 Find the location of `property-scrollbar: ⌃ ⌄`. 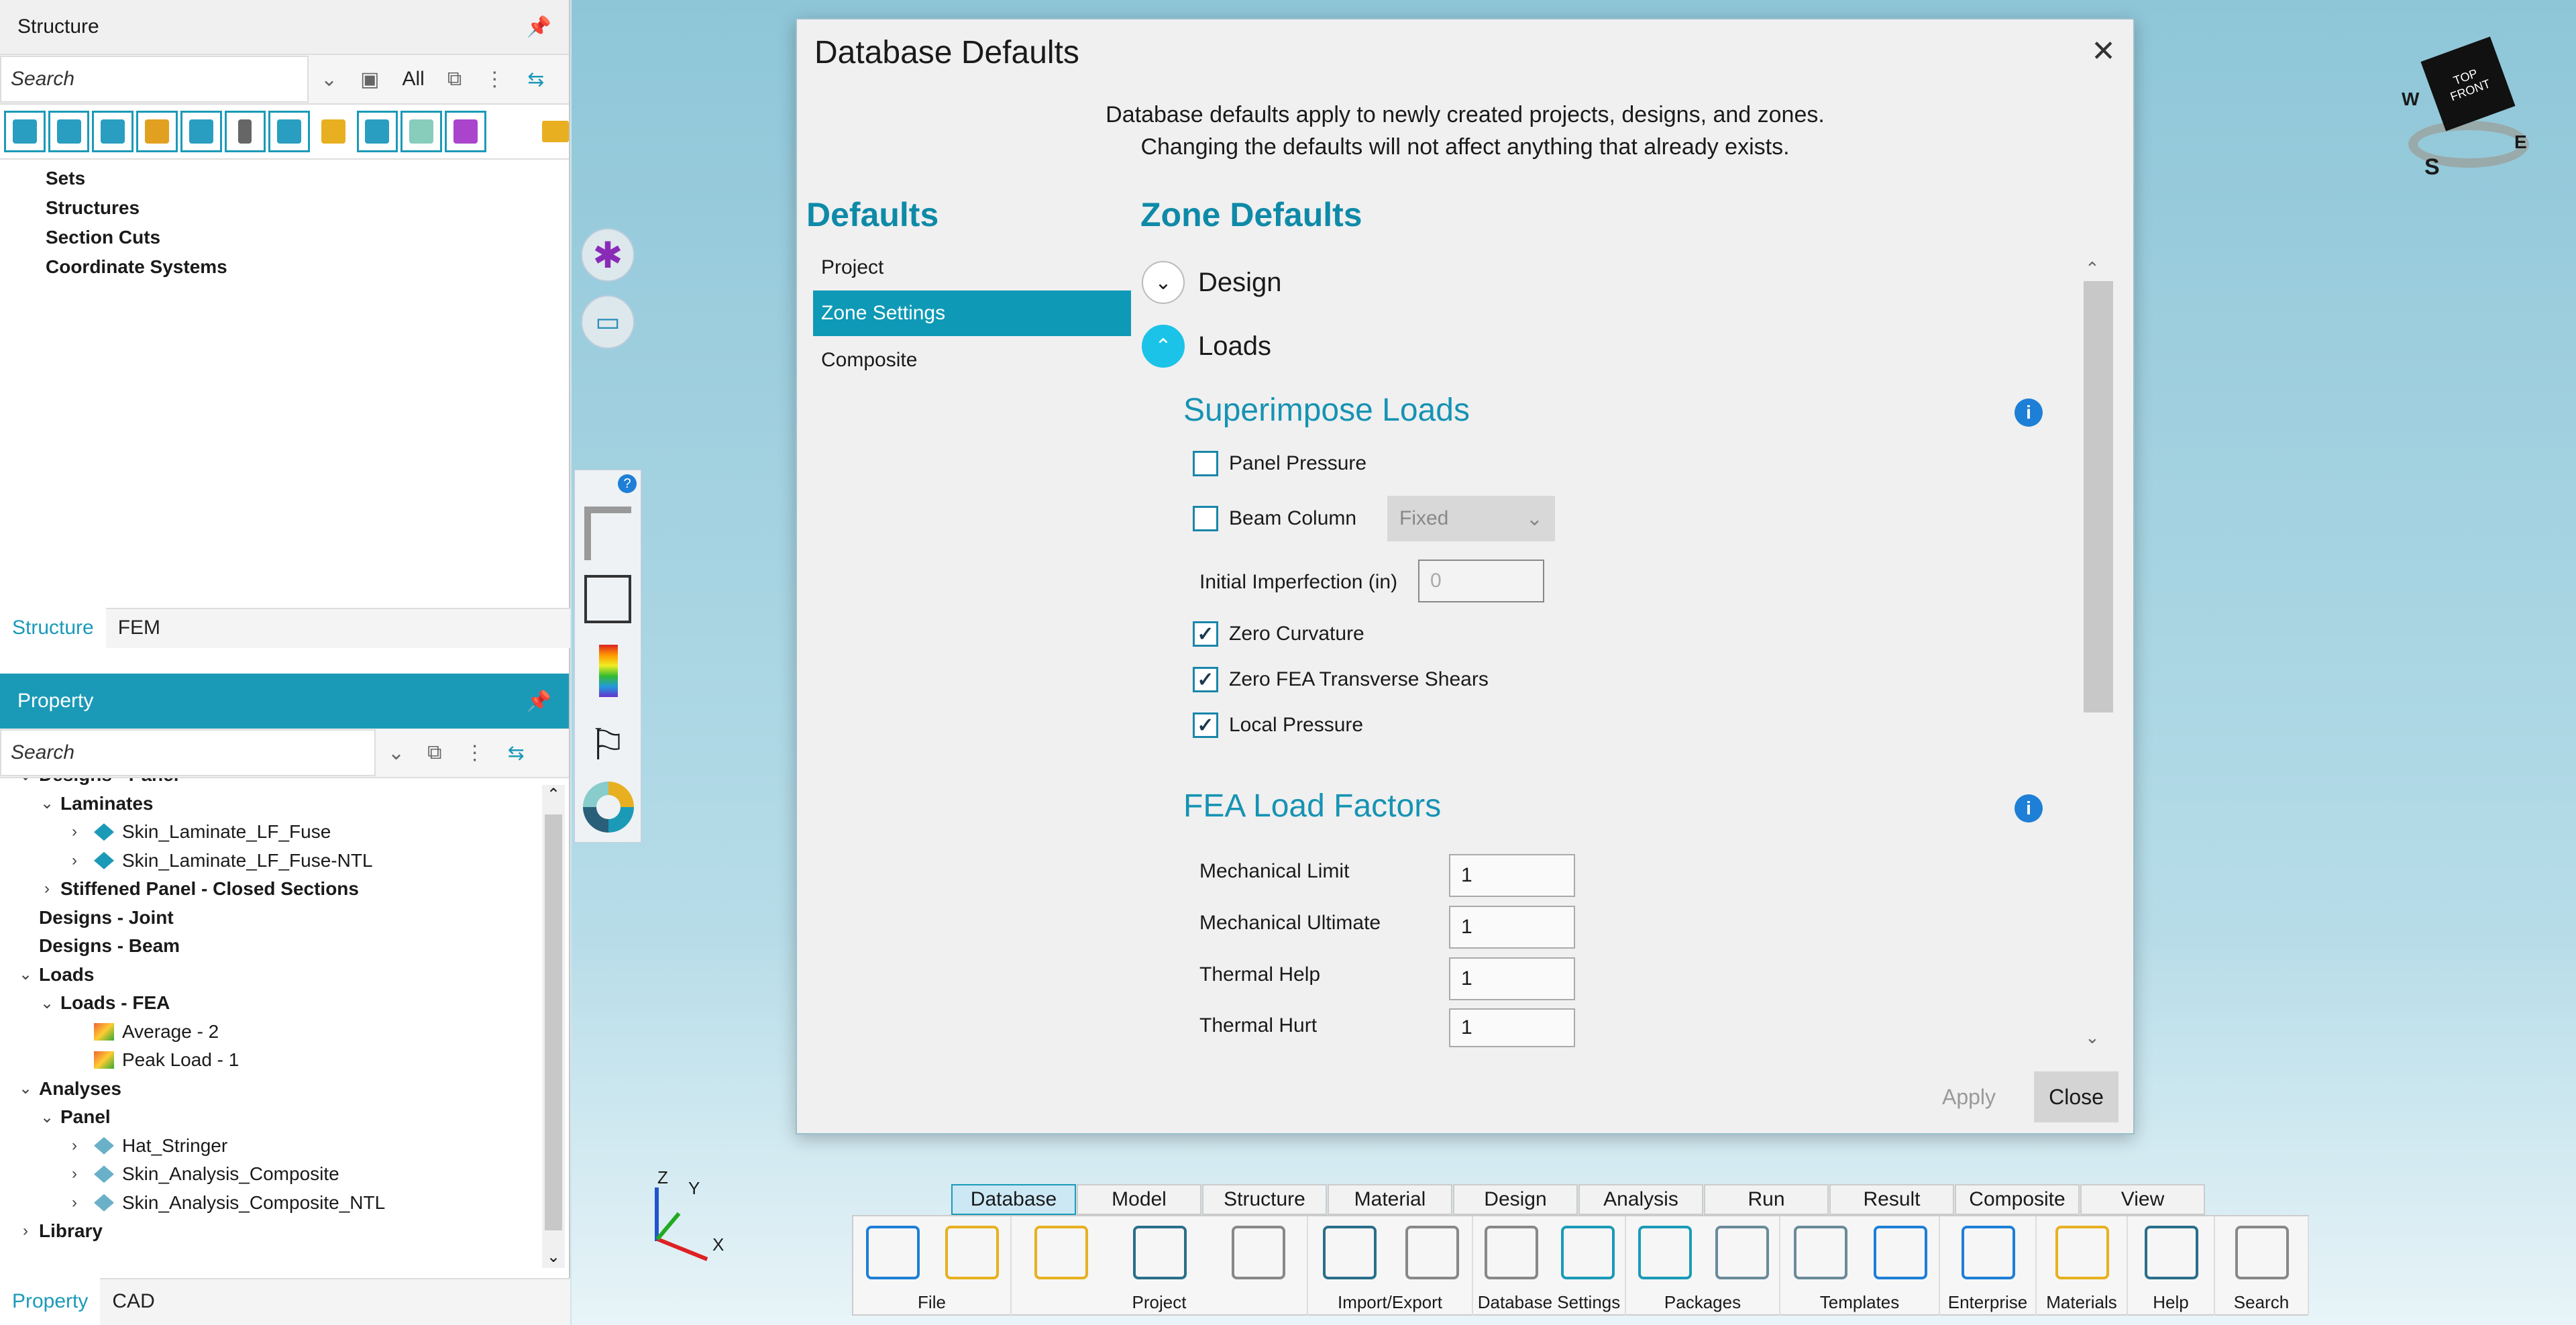

property-scrollbar: ⌃ ⌄ is located at coordinates (553, 1026).